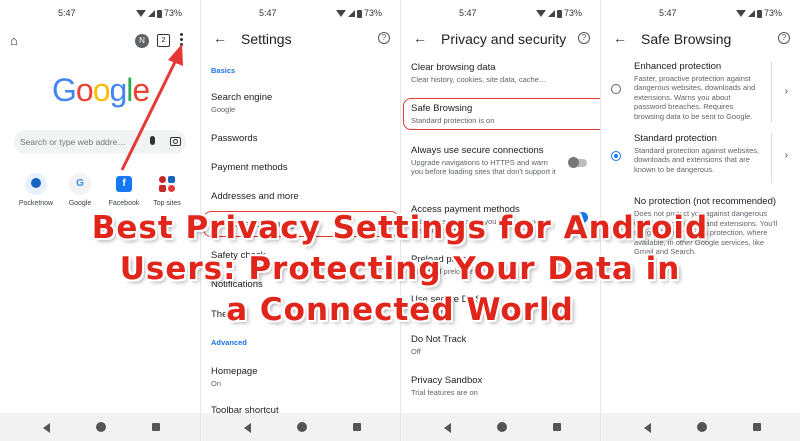  I want to click on radio-enhanced-protection, so click(616, 89).